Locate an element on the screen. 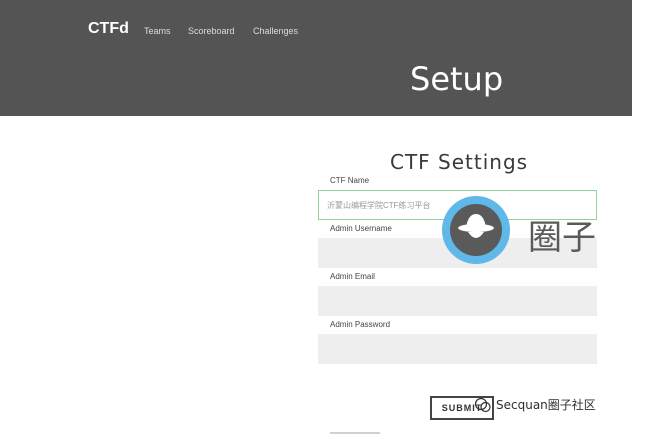 The height and width of the screenshot is (434, 648). nav-link-challenges: Challenges is located at coordinates (275, 31).